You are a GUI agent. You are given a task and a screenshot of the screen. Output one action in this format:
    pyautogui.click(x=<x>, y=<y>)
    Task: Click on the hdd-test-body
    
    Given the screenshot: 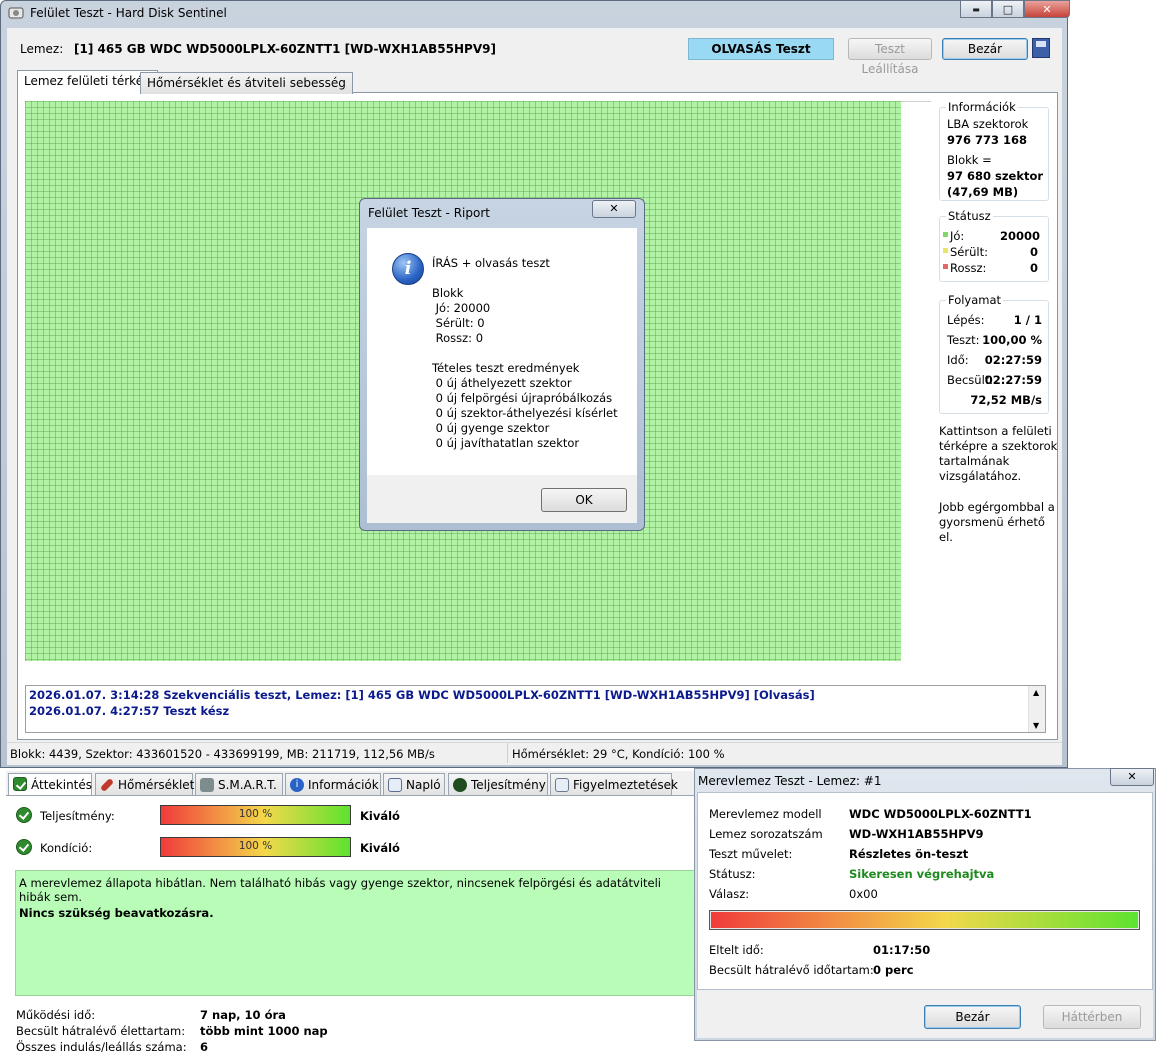 What is the action you would take?
    pyautogui.click(x=925, y=891)
    